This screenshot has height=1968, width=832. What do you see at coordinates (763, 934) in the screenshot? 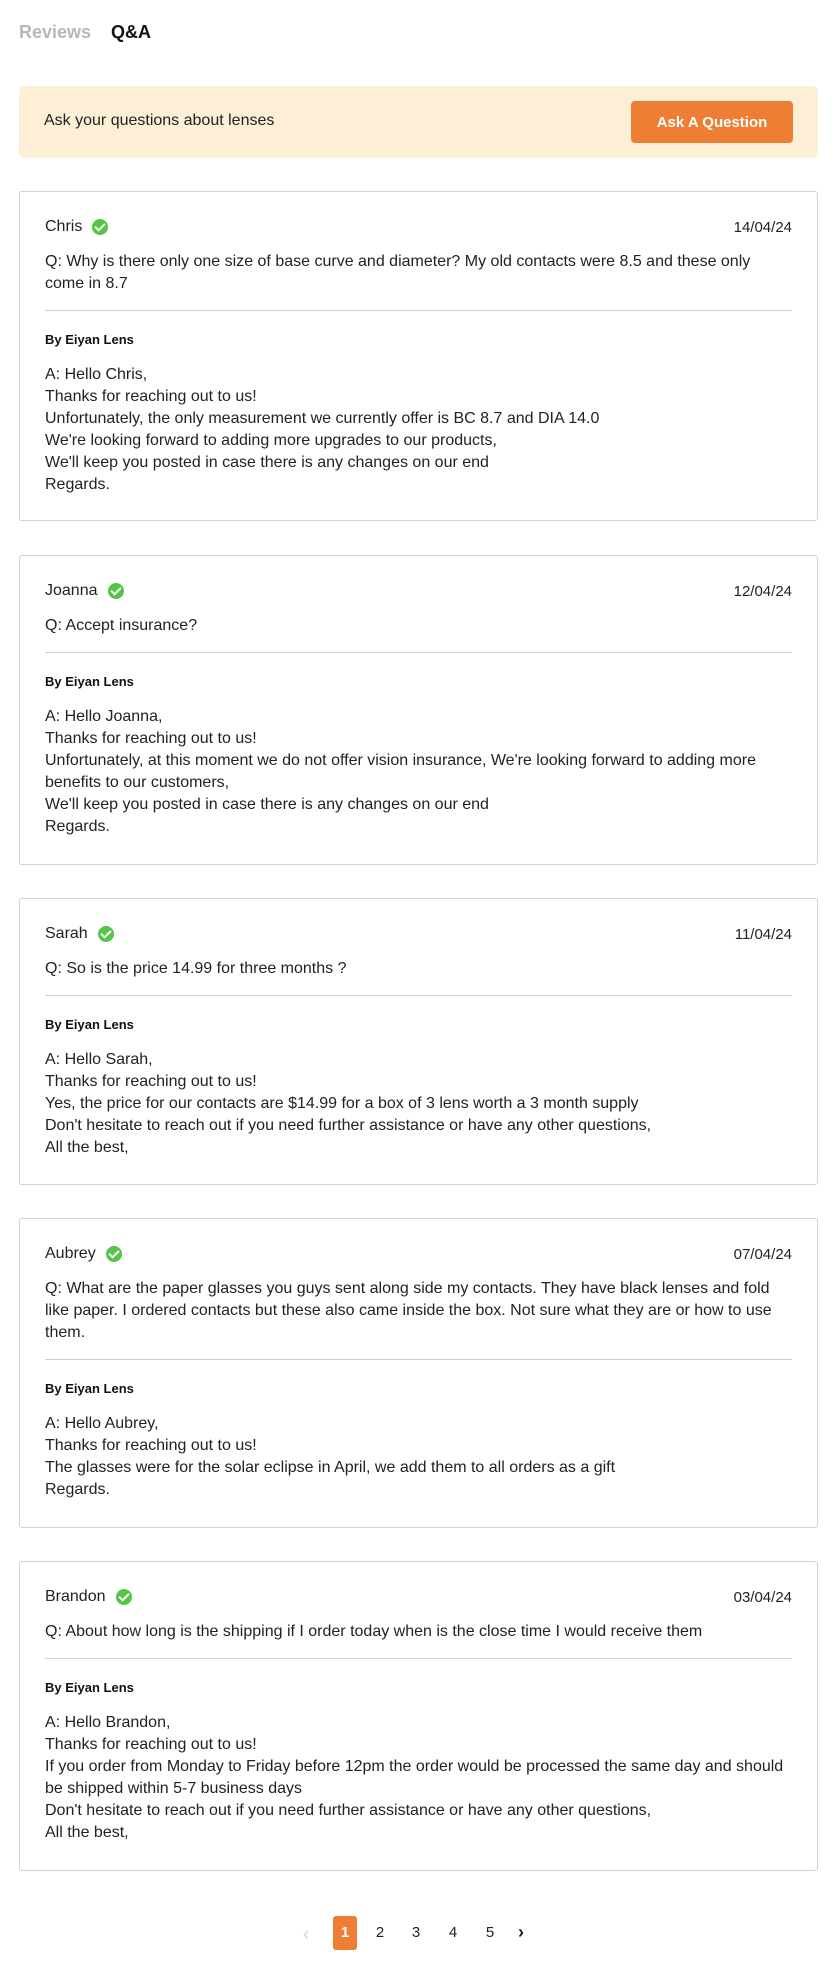
I see `question-date: 11/04/24` at bounding box center [763, 934].